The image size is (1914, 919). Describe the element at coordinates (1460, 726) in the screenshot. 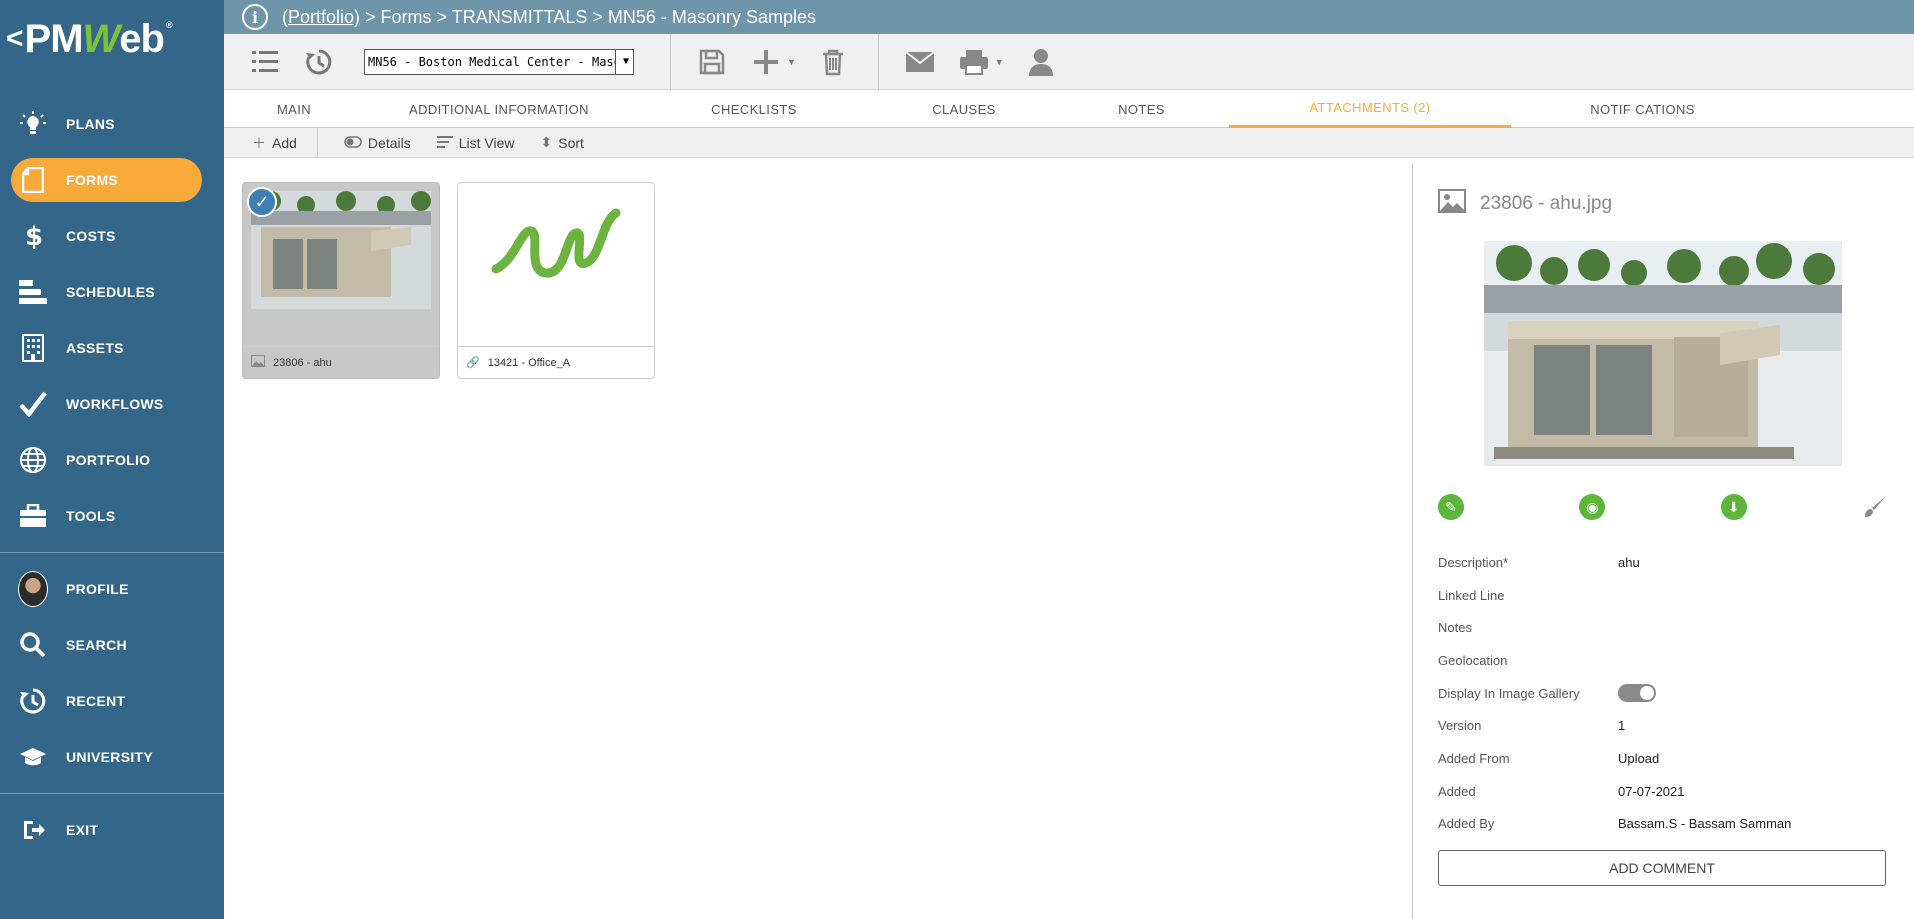

I see `field-label: Version` at that location.